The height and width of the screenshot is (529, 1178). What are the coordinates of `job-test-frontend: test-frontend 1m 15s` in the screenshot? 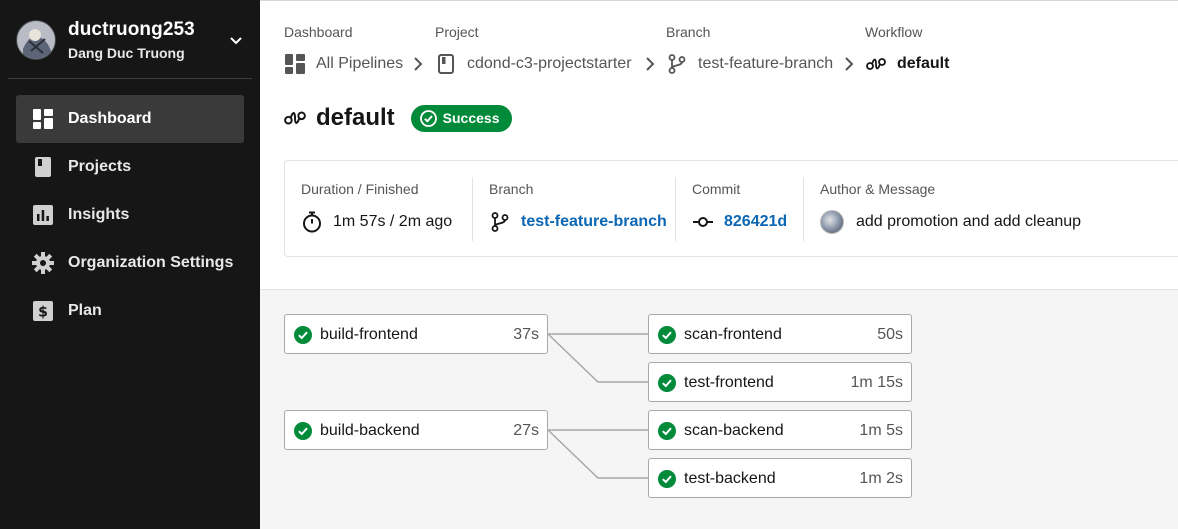 It's located at (780, 382).